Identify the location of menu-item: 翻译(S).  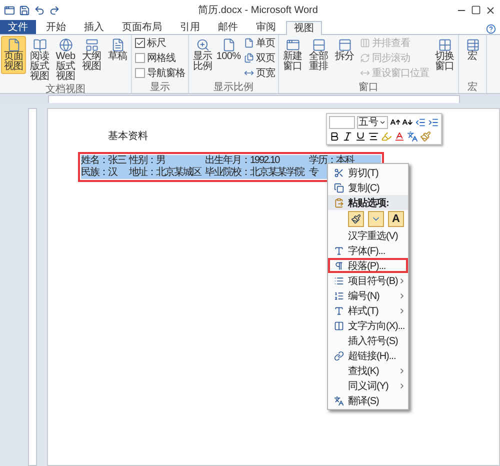
(368, 400).